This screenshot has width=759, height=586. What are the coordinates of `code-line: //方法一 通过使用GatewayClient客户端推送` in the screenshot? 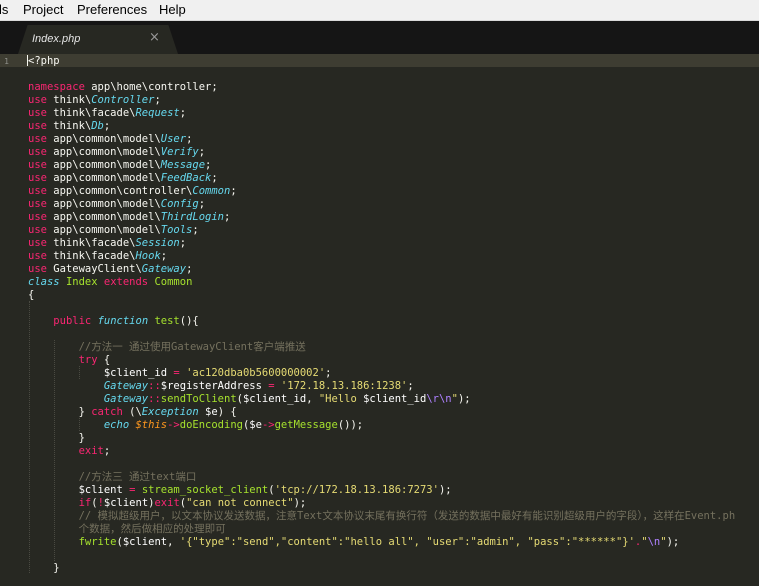 It's located at (167, 347).